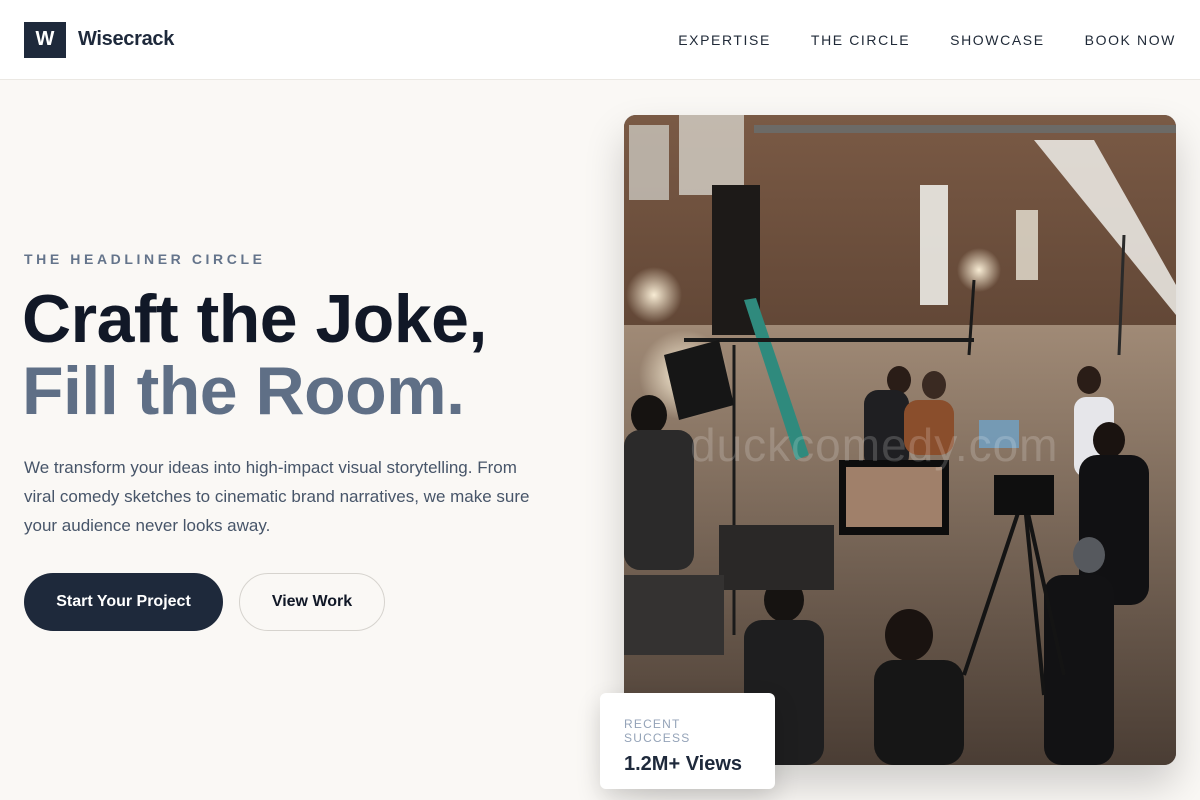 The image size is (1200, 800). What do you see at coordinates (683, 764) in the screenshot?
I see `stat-value: 1.2M+ Views` at bounding box center [683, 764].